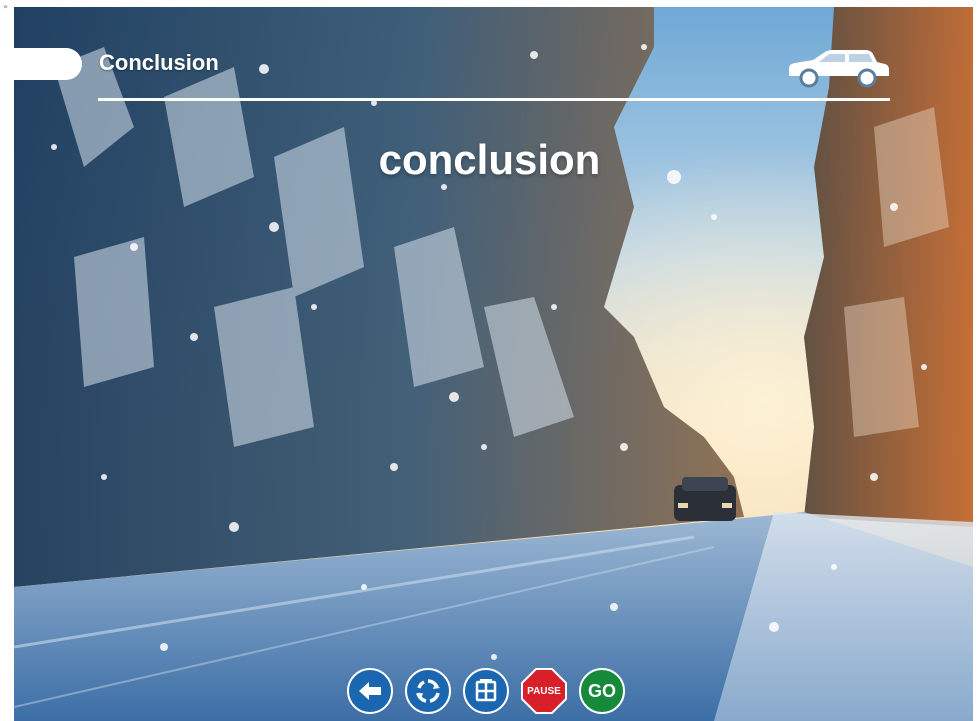 This screenshot has height=721, width=979. What do you see at coordinates (159, 62) in the screenshot?
I see `header-title: Conclusion` at bounding box center [159, 62].